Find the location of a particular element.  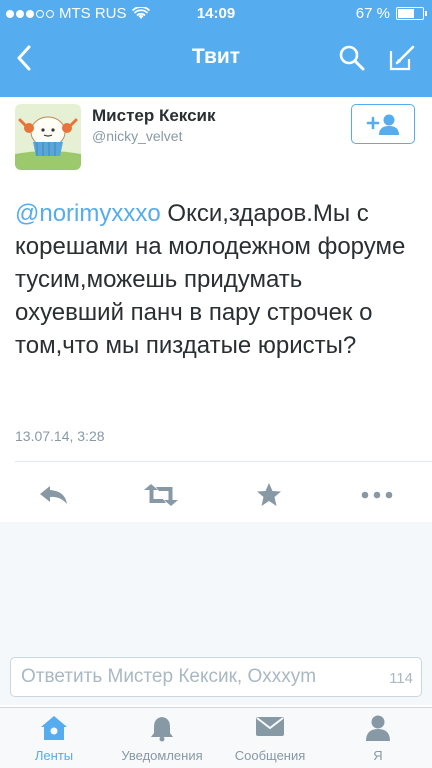

reply-box: 114 is located at coordinates (216, 677).